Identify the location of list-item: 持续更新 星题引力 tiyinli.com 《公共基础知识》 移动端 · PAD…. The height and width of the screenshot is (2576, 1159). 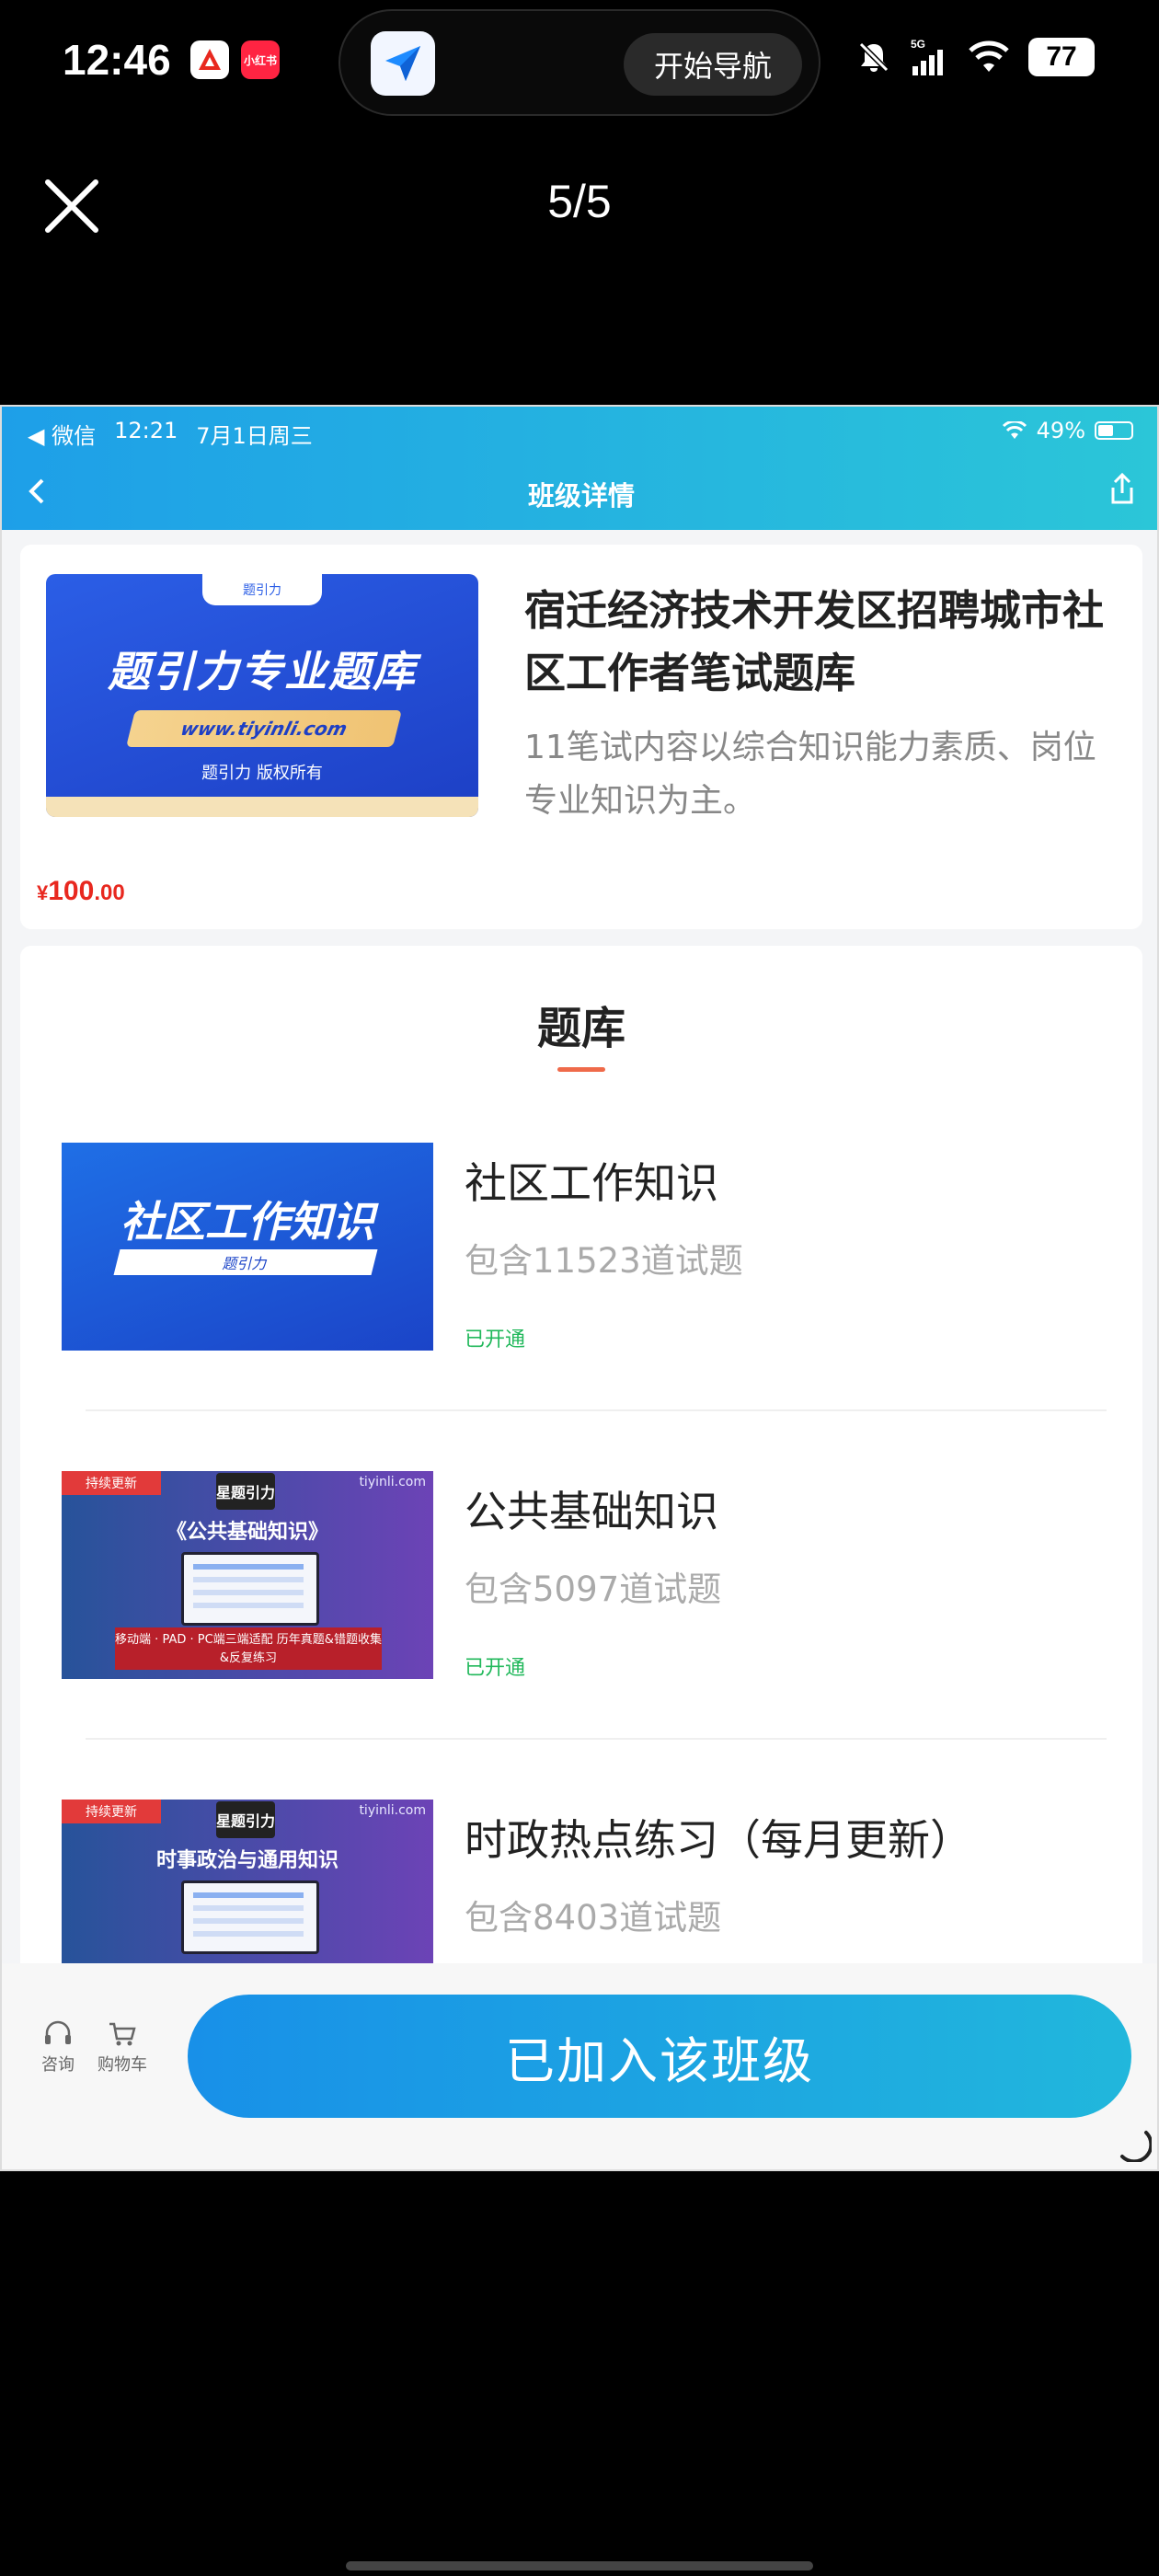
(586, 1635).